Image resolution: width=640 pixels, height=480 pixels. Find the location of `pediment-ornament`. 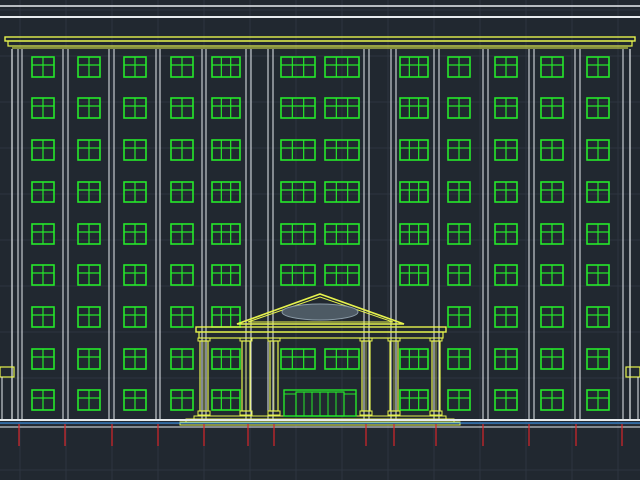

pediment-ornament is located at coordinates (320, 312).